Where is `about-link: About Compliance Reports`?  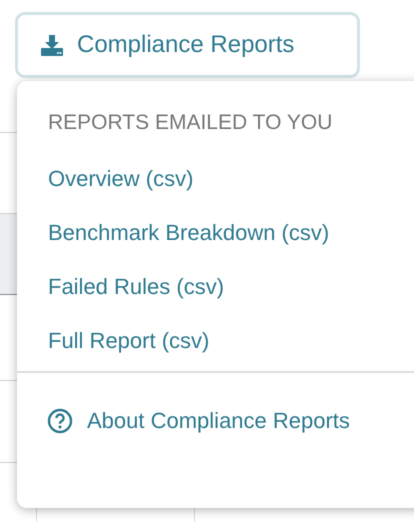
about-link: About Compliance Reports is located at coordinates (183, 421).